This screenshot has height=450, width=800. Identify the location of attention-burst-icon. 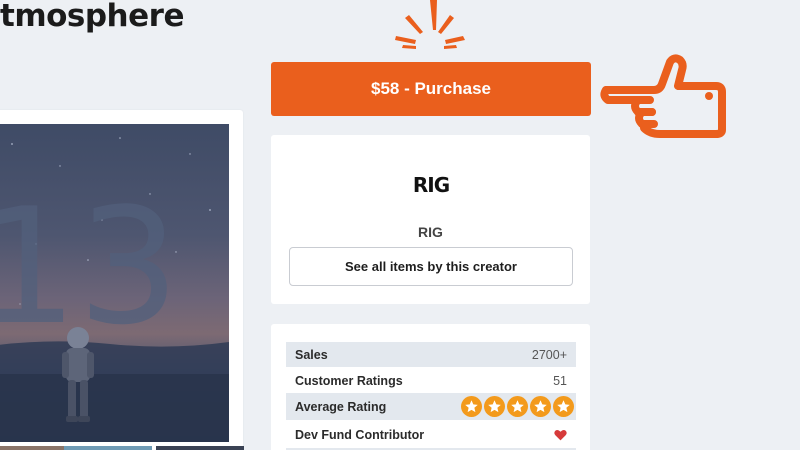
(430, 24).